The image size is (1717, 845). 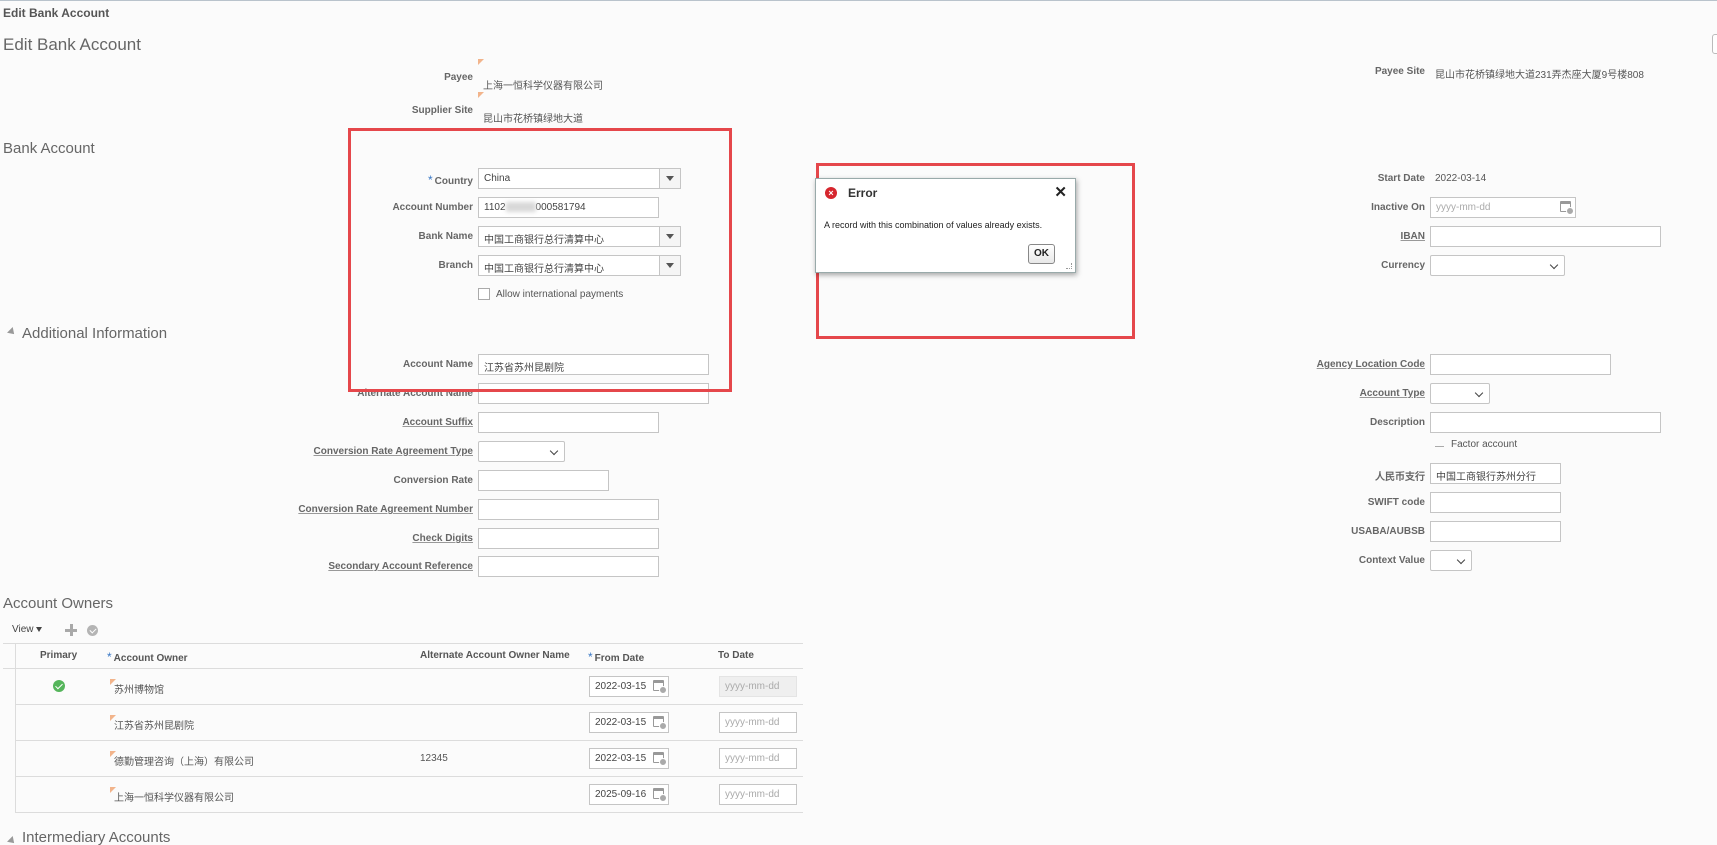 I want to click on usaba-label: USABA/AUBSB, so click(x=1388, y=531).